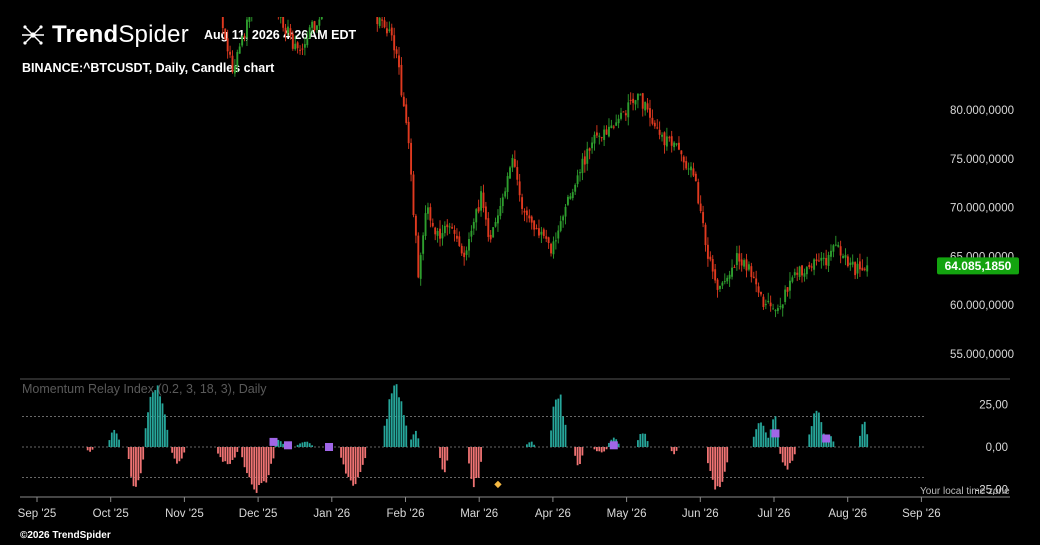 The height and width of the screenshot is (545, 1040). What do you see at coordinates (184, 514) in the screenshot?
I see `date-tick-label: Nov '25` at bounding box center [184, 514].